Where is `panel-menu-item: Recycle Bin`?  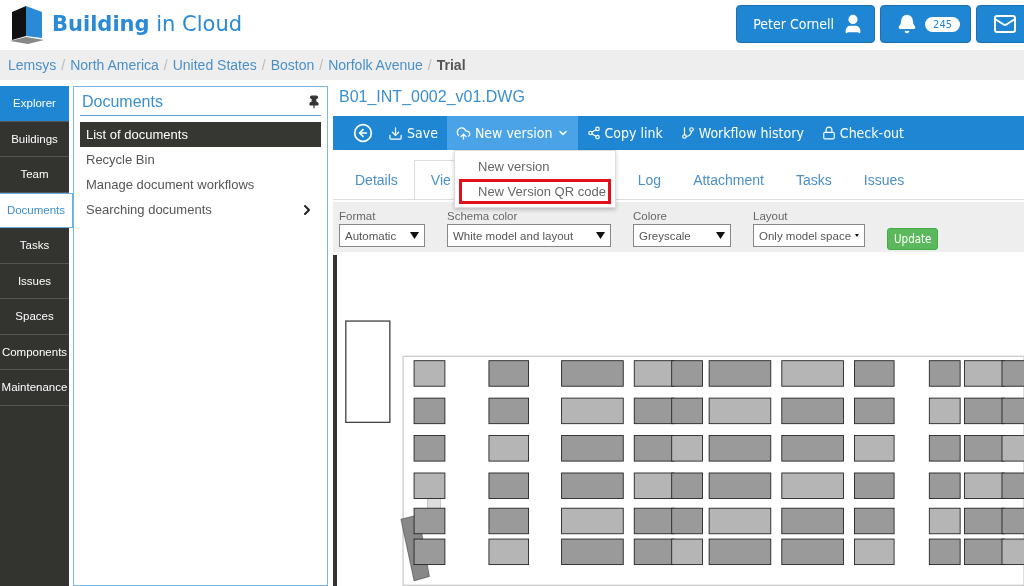
panel-menu-item: Recycle Bin is located at coordinates (200, 159).